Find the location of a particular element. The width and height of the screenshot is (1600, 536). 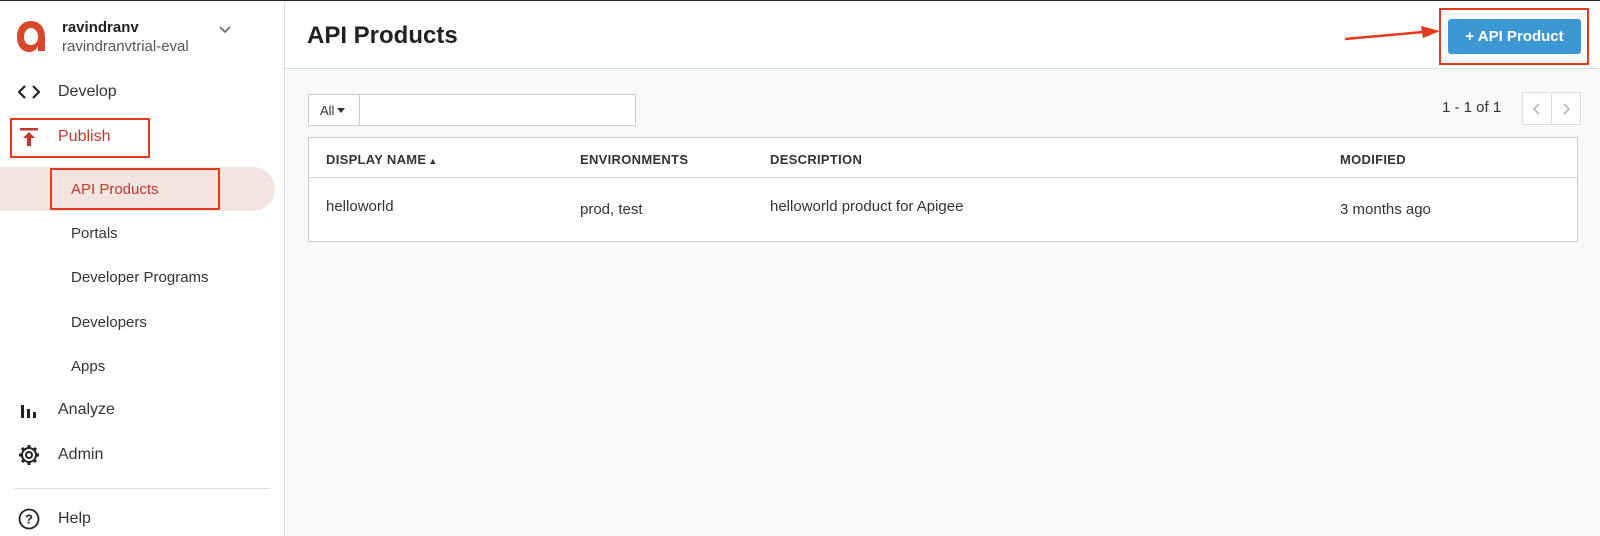

org-user-name: ravindranv is located at coordinates (100, 27).